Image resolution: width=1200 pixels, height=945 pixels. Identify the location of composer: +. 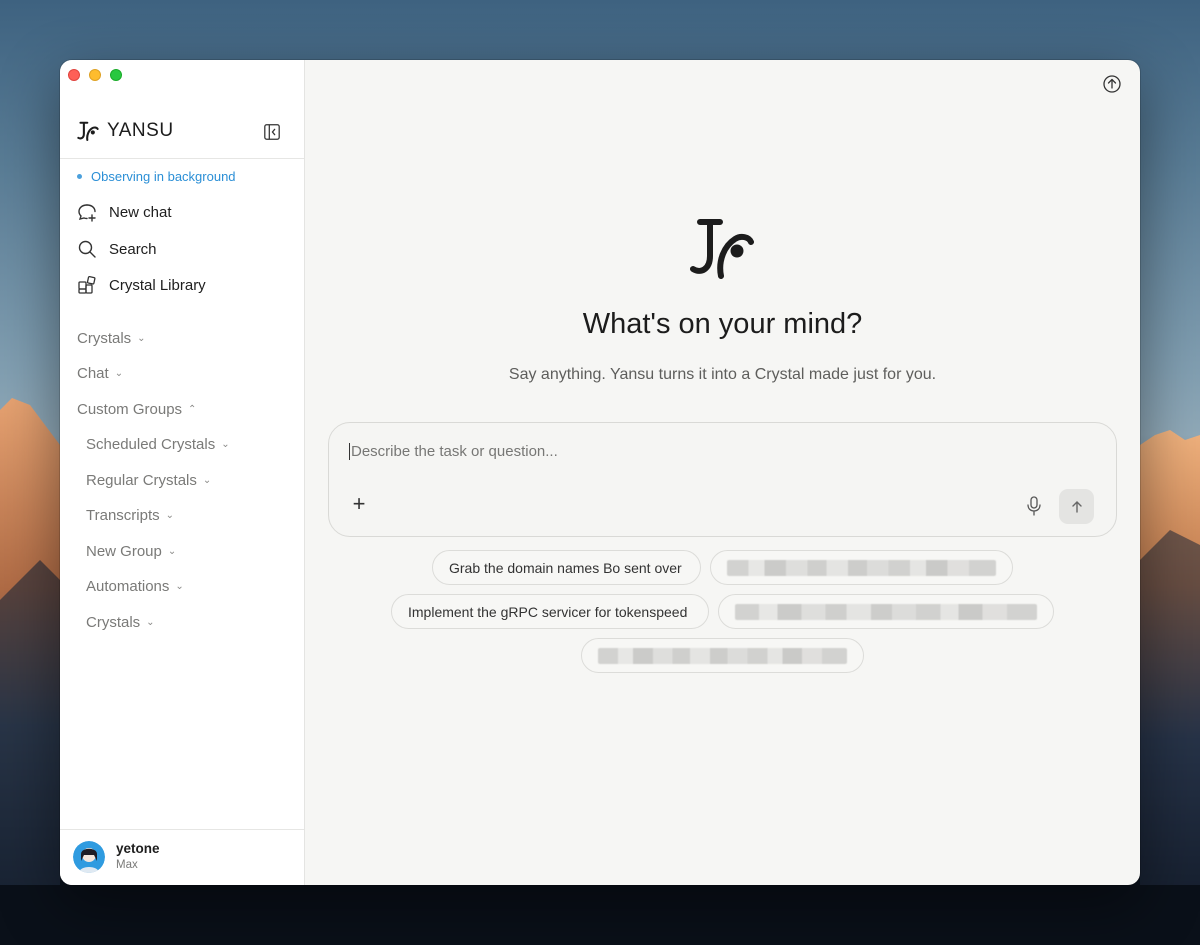
(722, 479).